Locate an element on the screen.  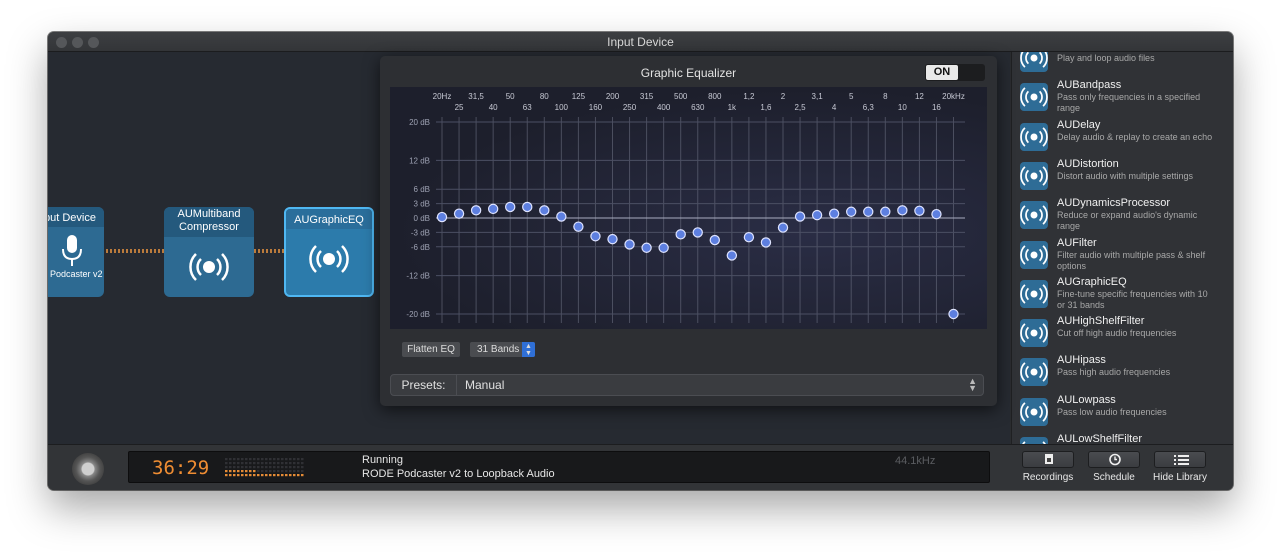
hide-library-button is located at coordinates (1180, 459).